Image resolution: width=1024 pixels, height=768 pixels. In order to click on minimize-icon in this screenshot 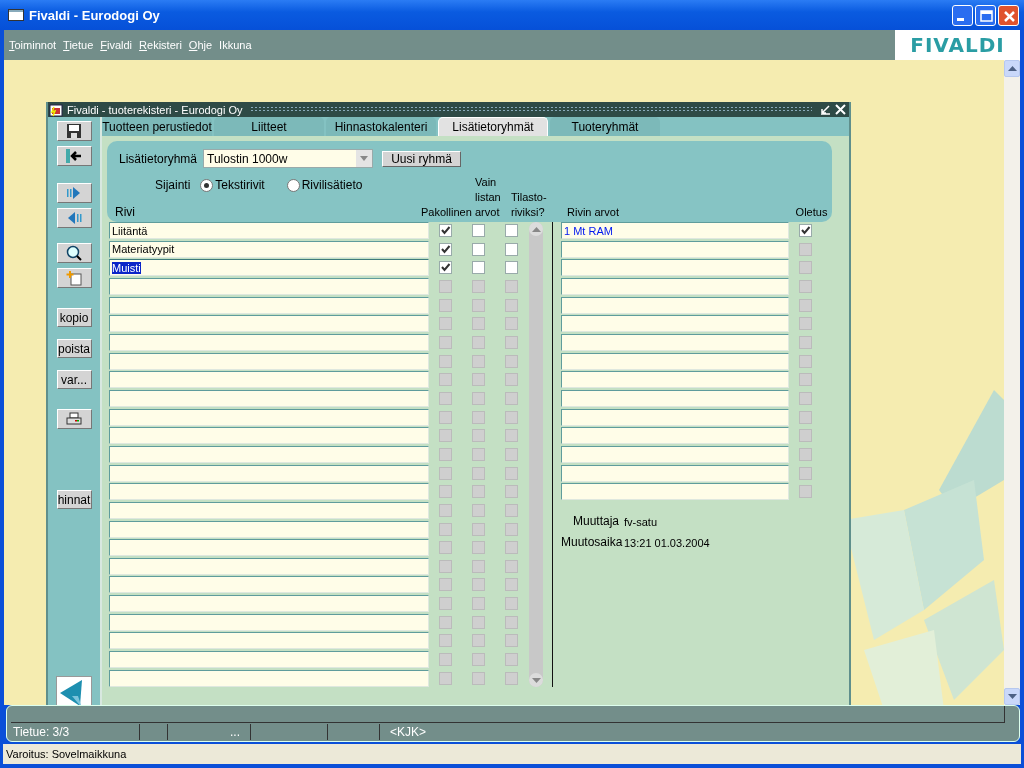, I will do `click(825, 109)`.